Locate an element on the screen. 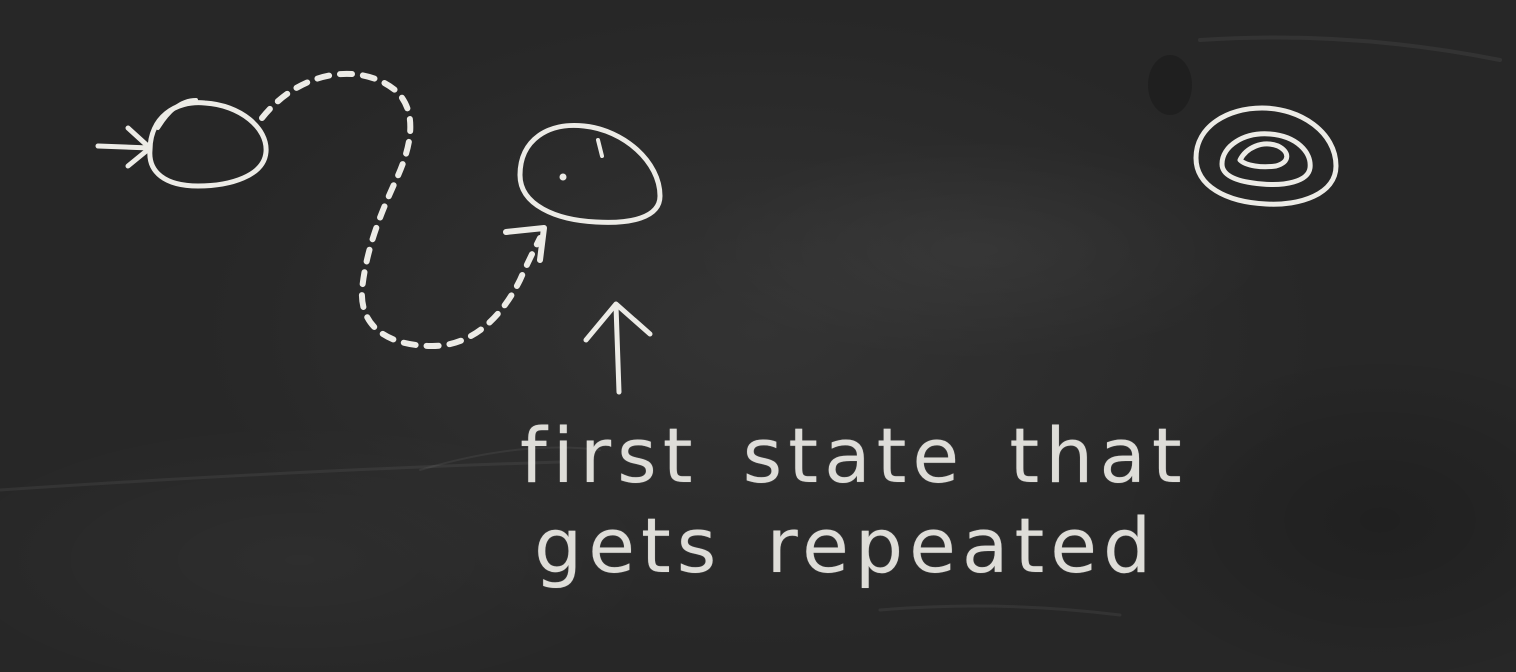 This screenshot has width=1516, height=672. dark-smudge is located at coordinates (1170, 85).